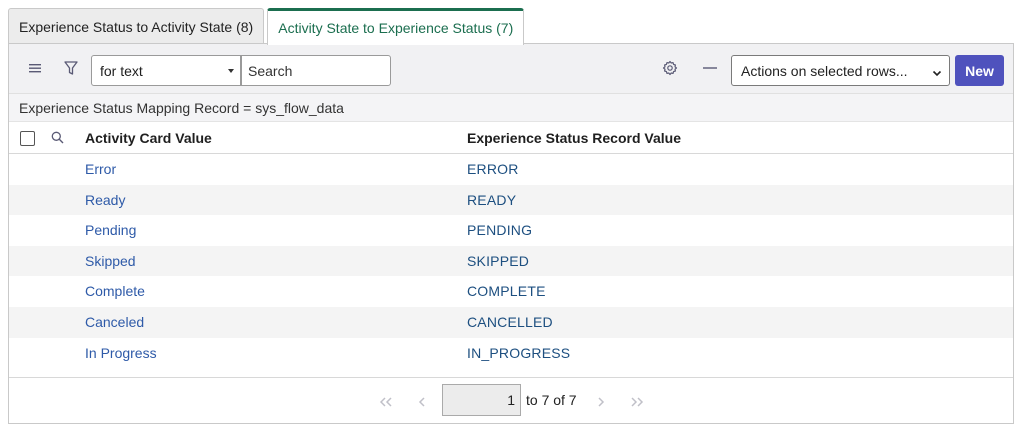 The width and height of the screenshot is (1021, 438). What do you see at coordinates (121, 70) in the screenshot?
I see `search-field-value: for text` at bounding box center [121, 70].